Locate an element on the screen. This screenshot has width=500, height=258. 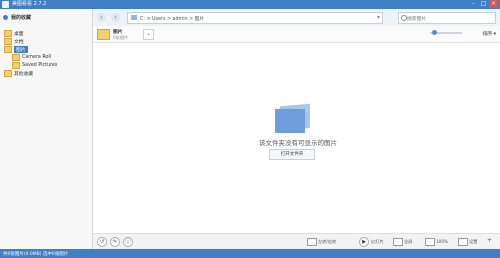
folder-tree: 桌面 文档 图片 Camera Roll Saved Pictures 其他收藏 is located at coordinates (30, 53).